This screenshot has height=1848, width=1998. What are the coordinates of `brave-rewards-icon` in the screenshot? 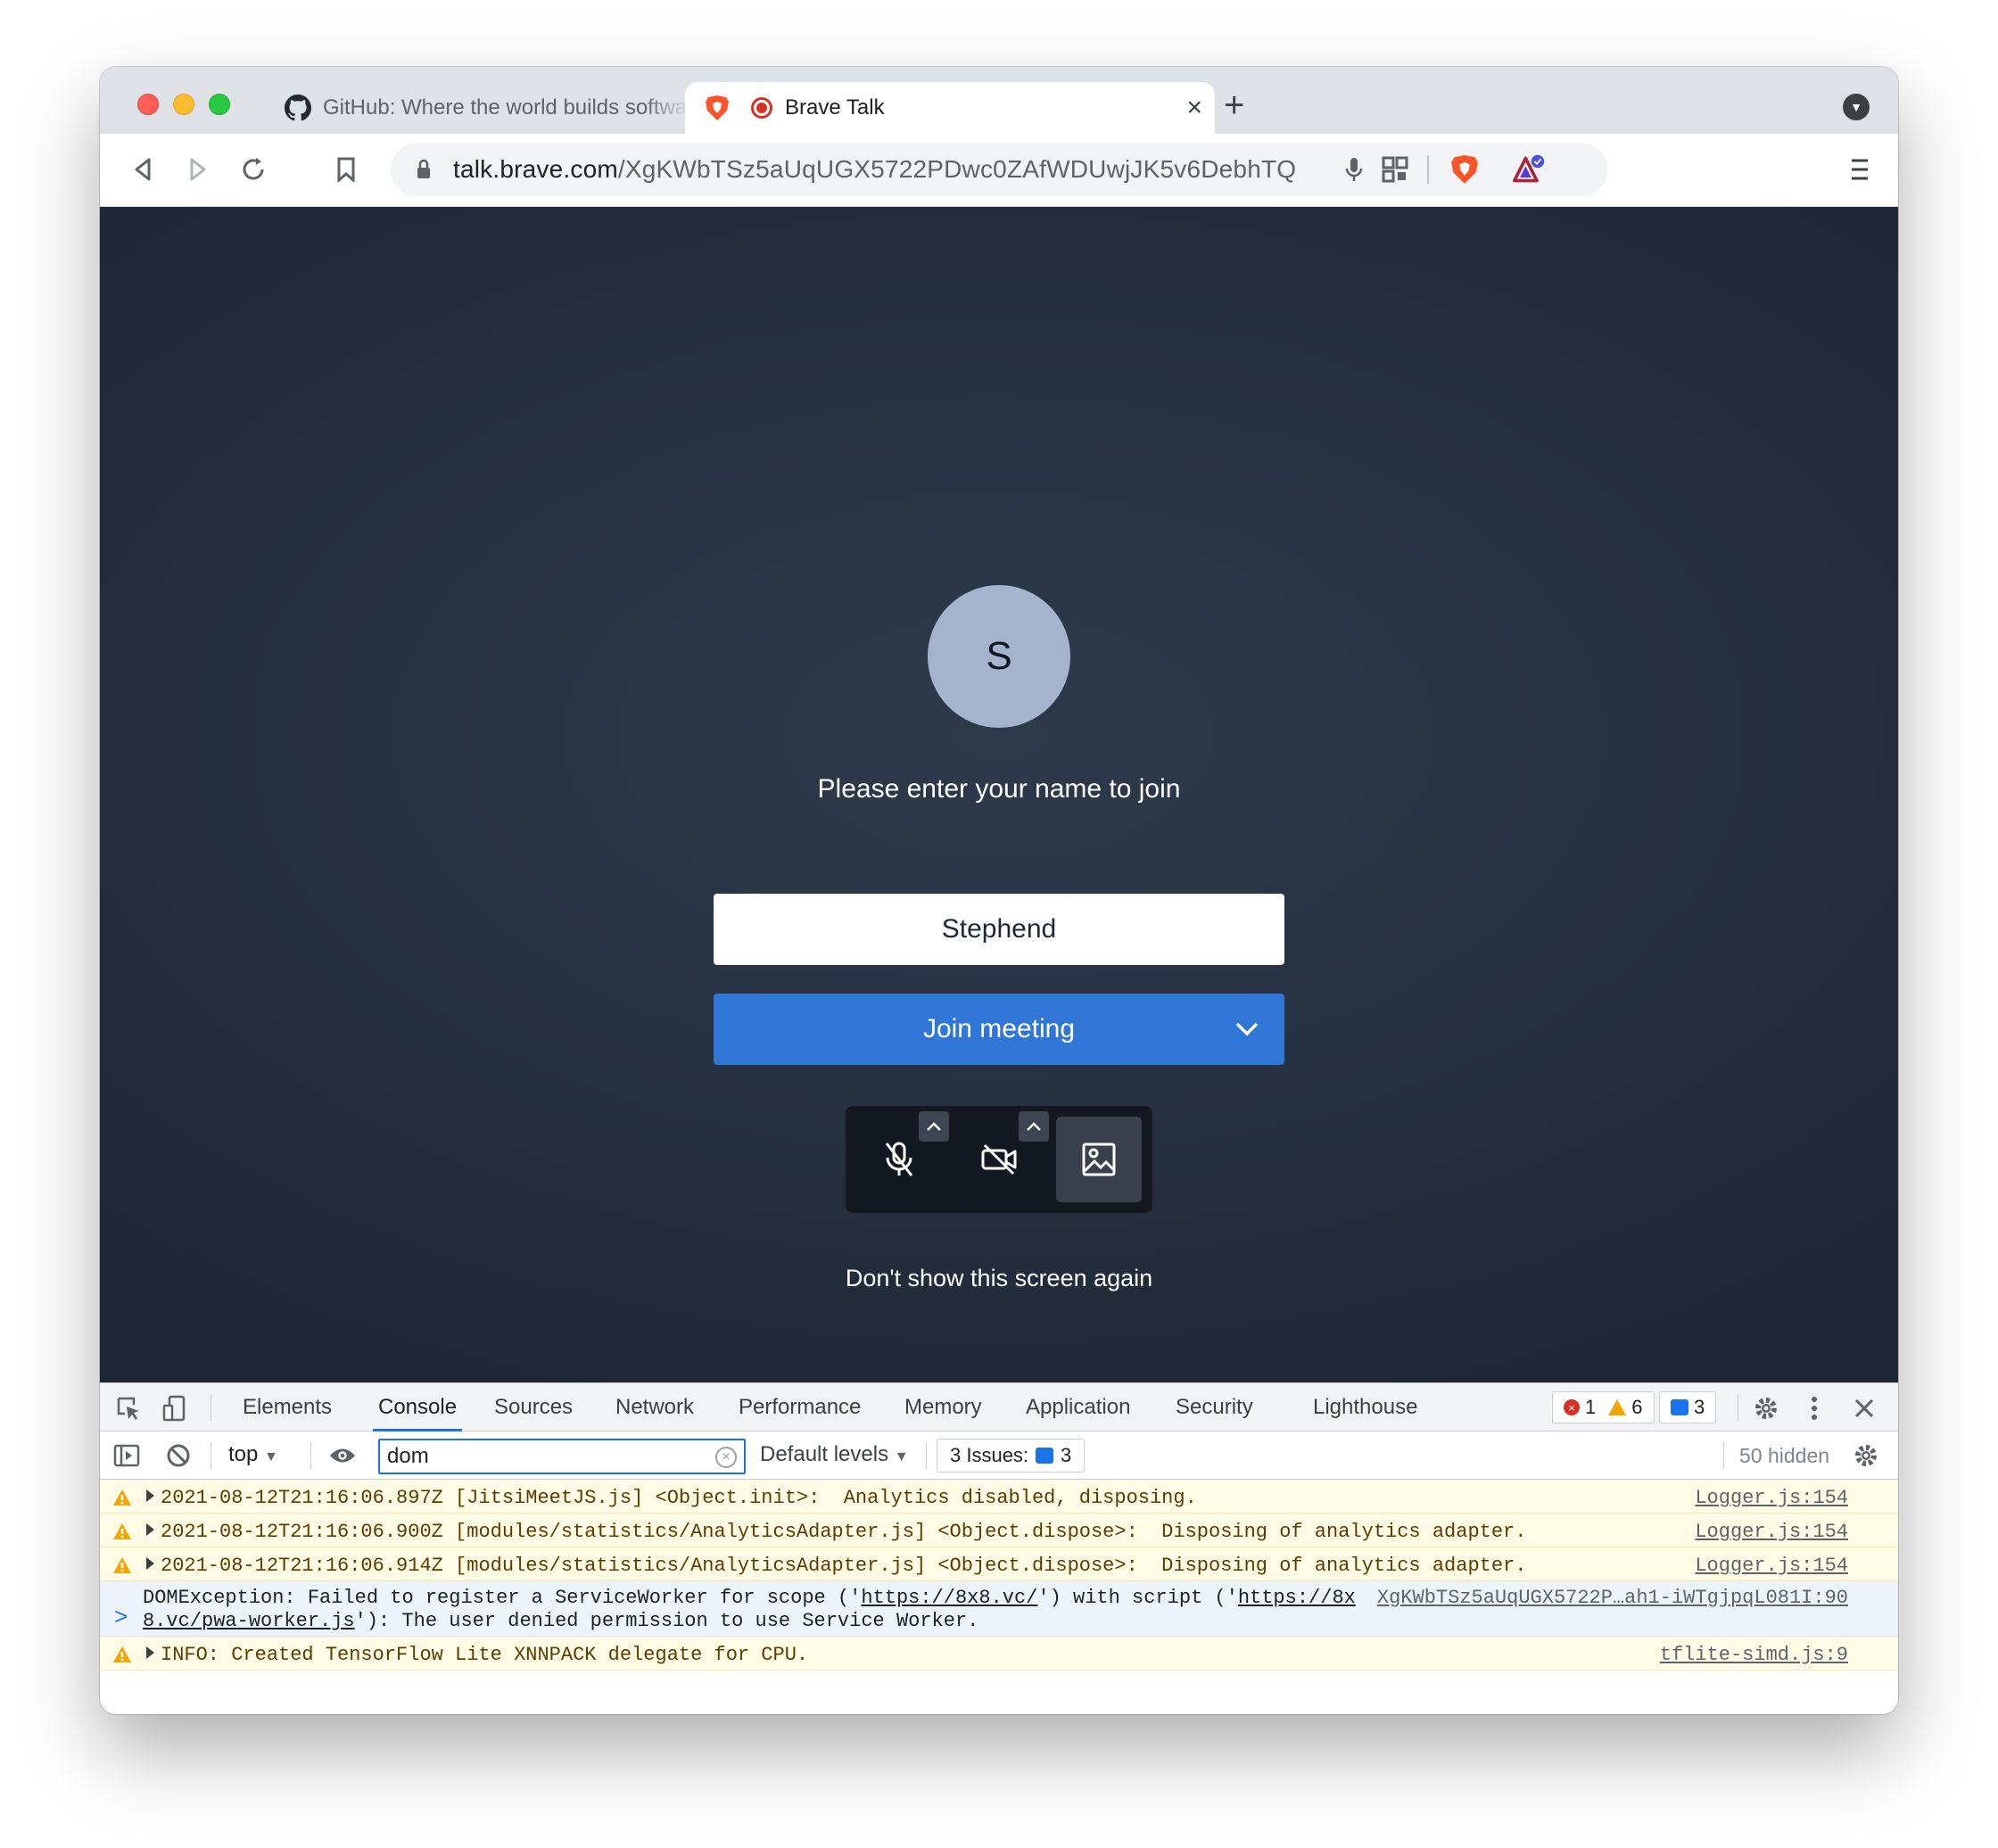 It's located at (1529, 169).